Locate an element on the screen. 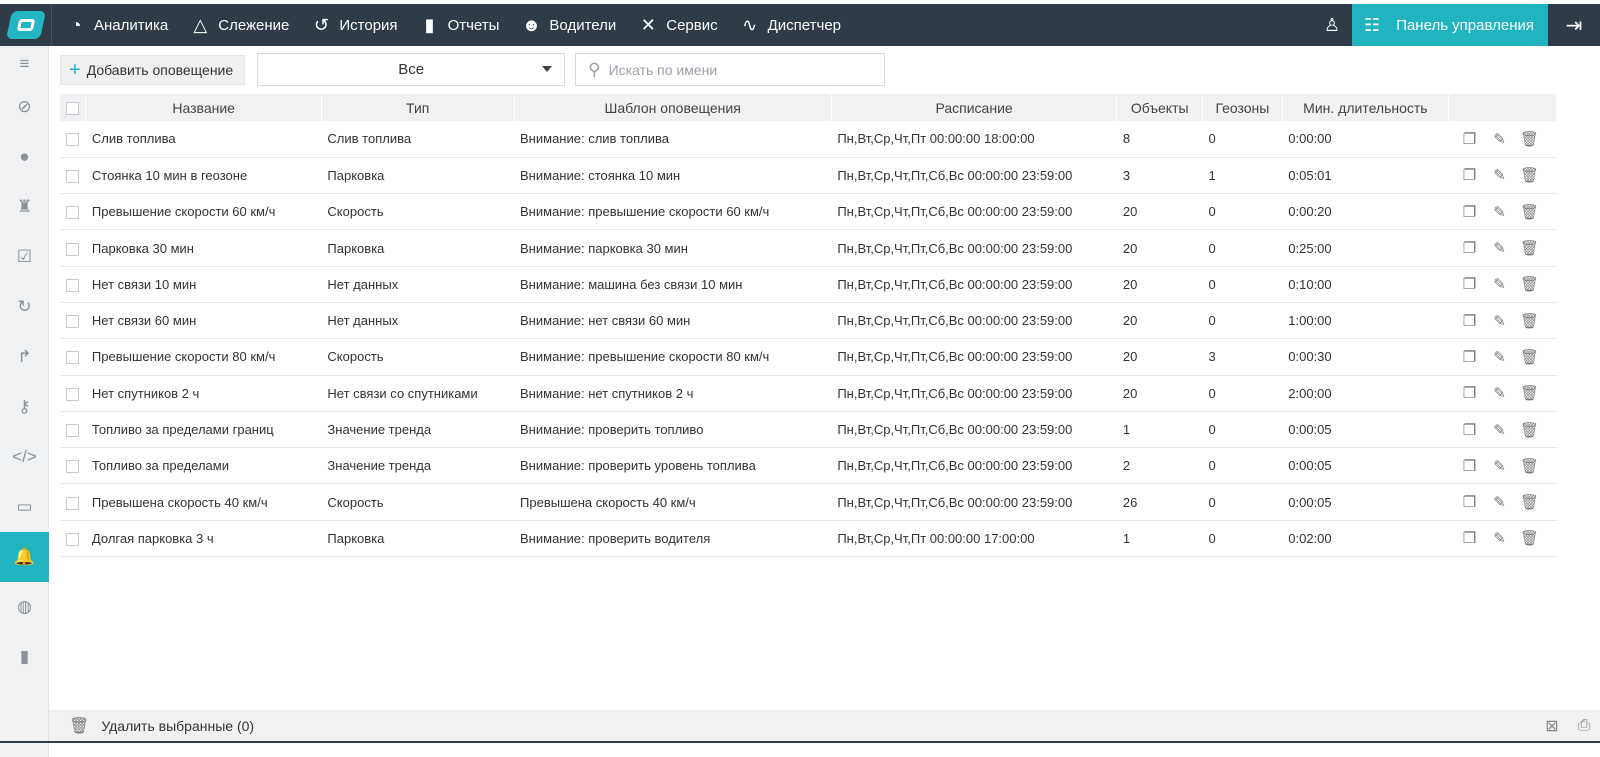 Image resolution: width=1600 pixels, height=757 pixels. nav-reports: ▮ Отчеты is located at coordinates (460, 25).